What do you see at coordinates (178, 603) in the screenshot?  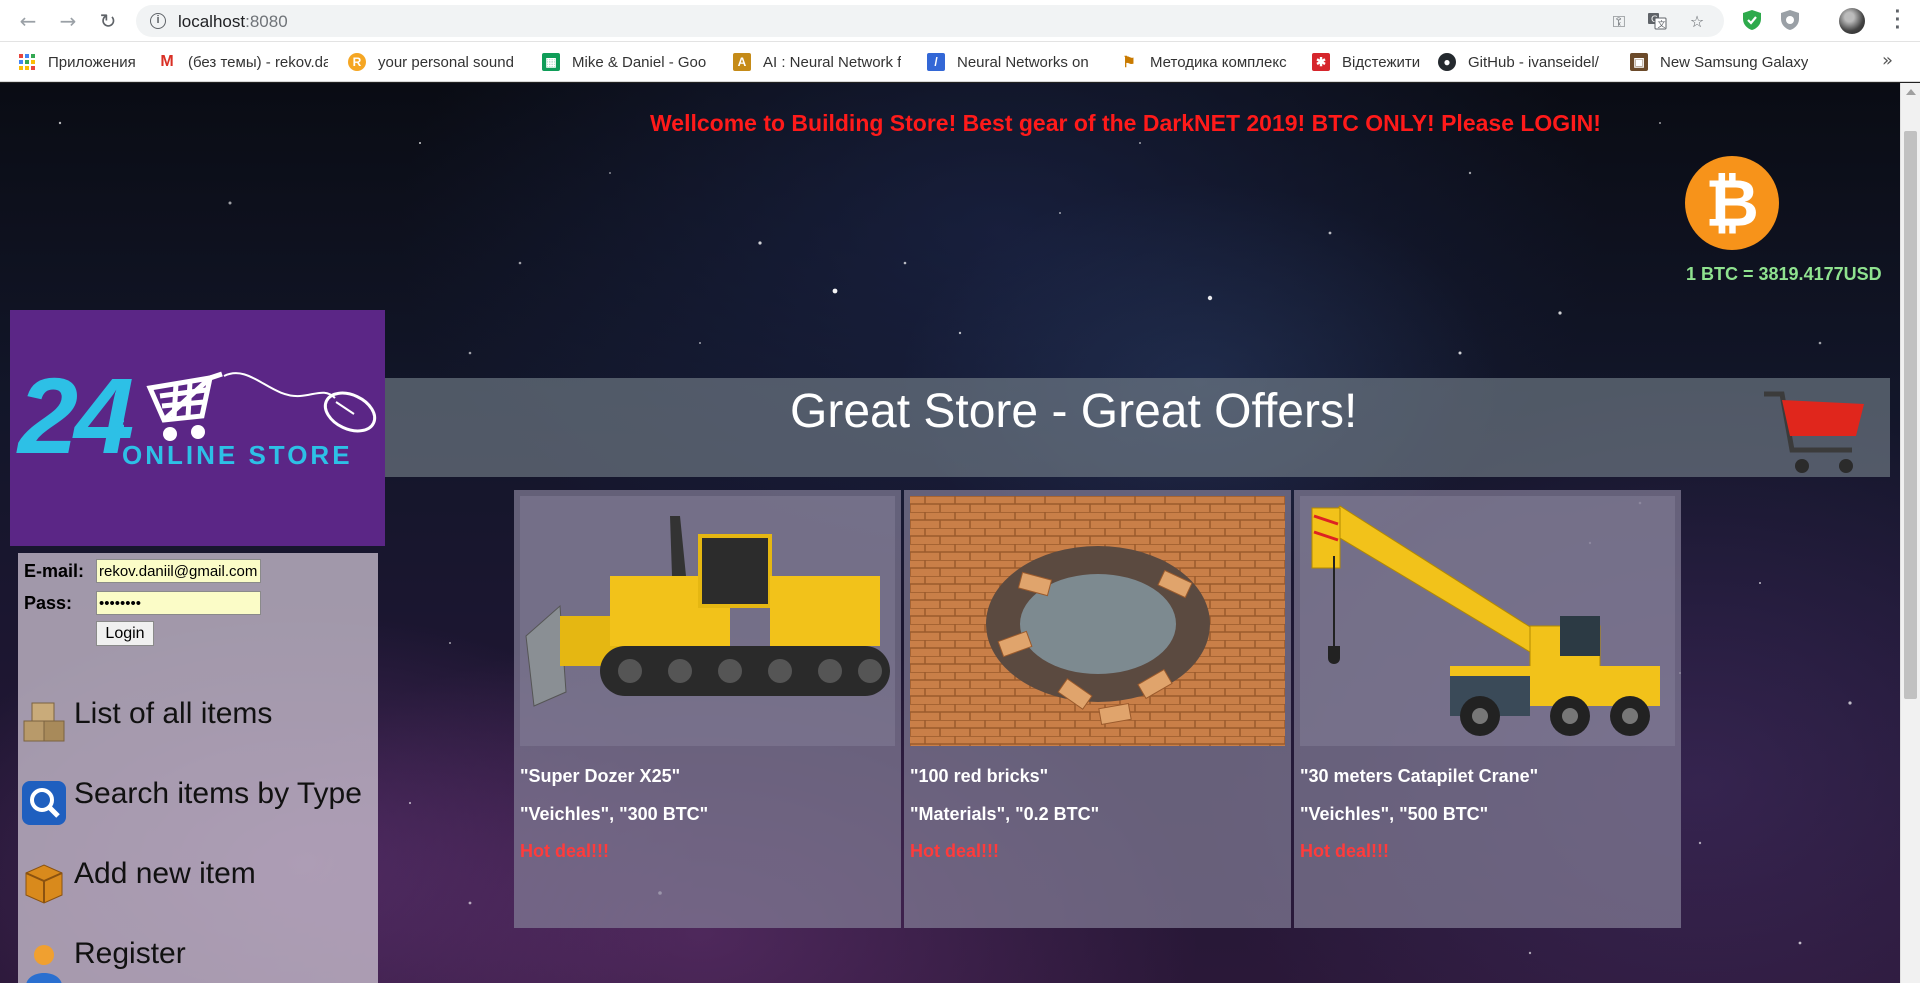 I see `password-field` at bounding box center [178, 603].